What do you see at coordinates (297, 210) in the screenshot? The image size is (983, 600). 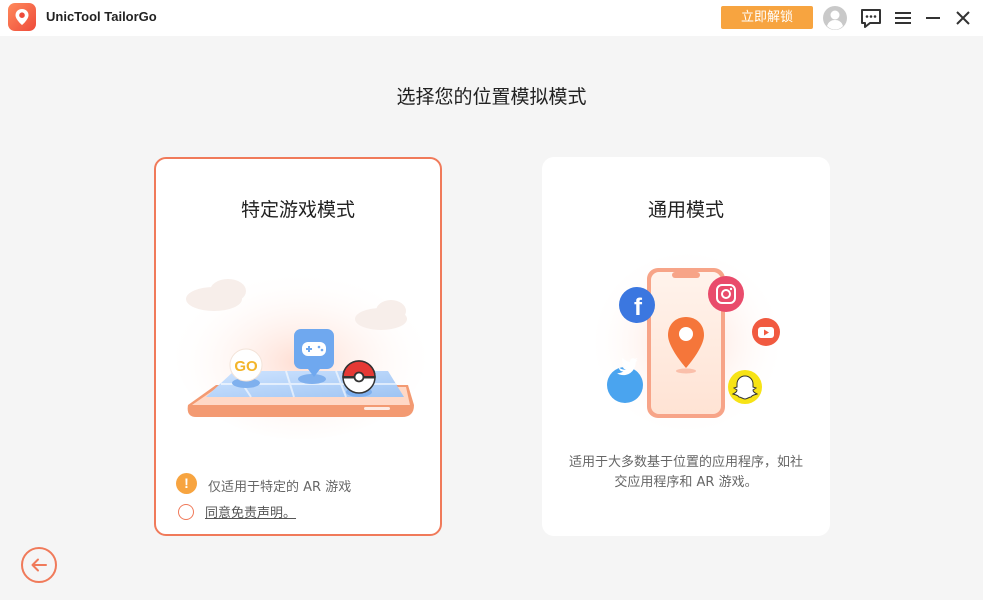 I see `game-mode-title: 特定游戏模式` at bounding box center [297, 210].